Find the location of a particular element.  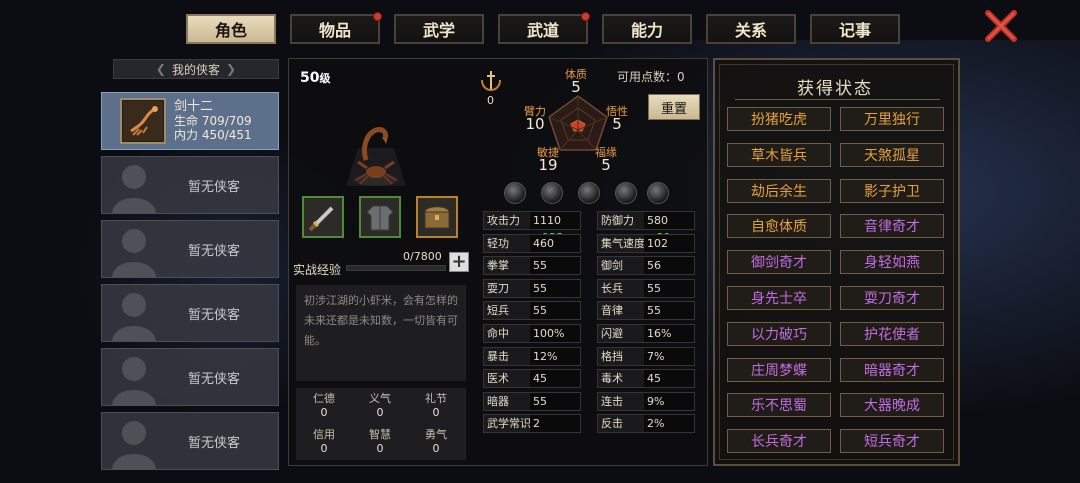

stat-value-text: 580 is located at coordinates (657, 220).